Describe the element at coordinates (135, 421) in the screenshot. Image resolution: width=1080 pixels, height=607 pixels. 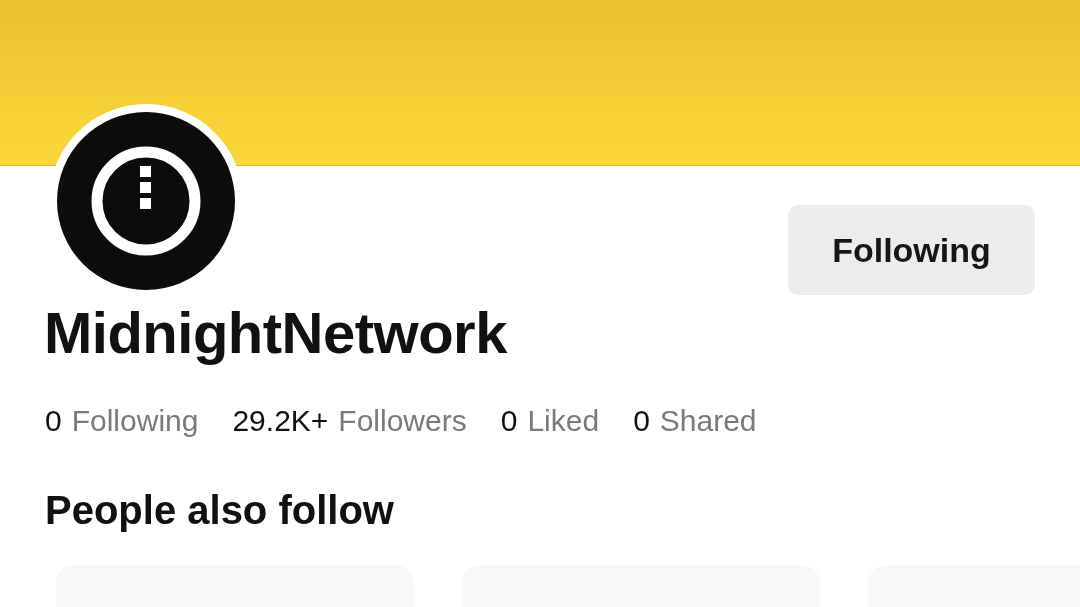
I see `stat-label: Following` at that location.